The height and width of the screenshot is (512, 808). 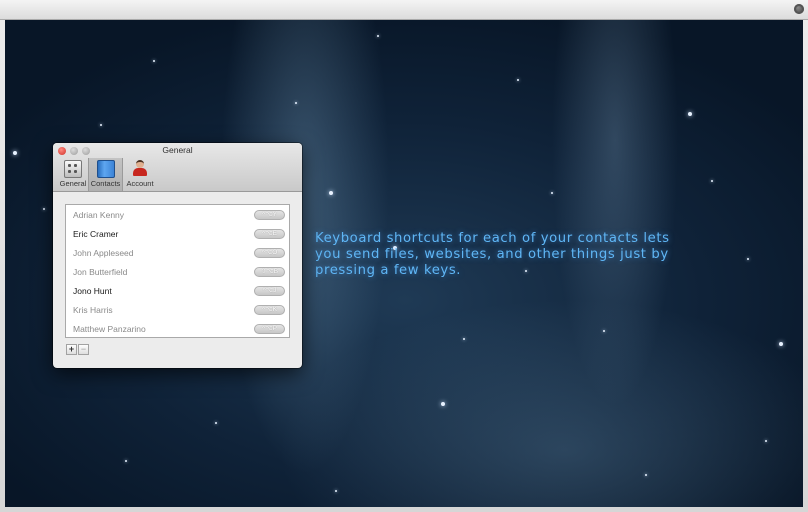 What do you see at coordinates (269, 272) in the screenshot?
I see `shortcut-badge: ⇧⌥B` at bounding box center [269, 272].